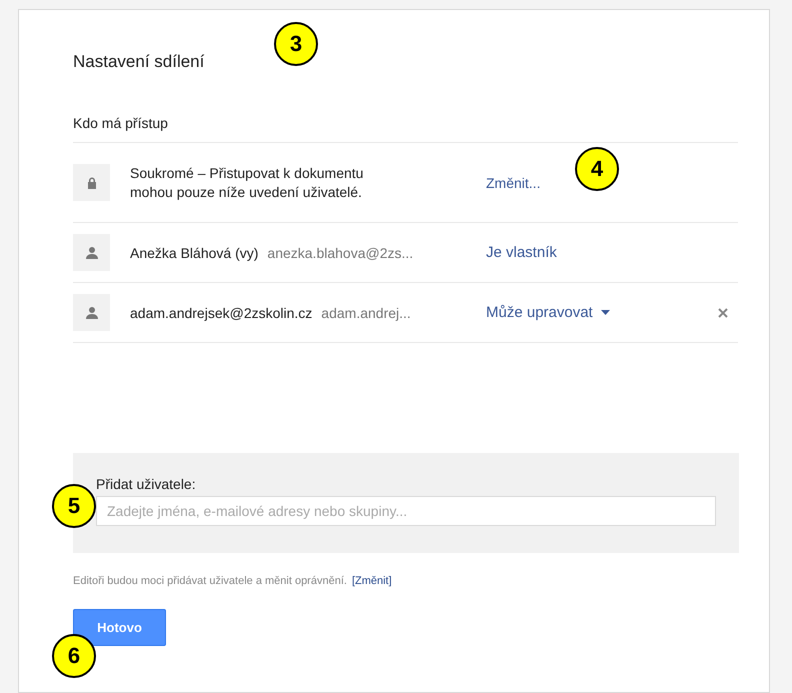  What do you see at coordinates (247, 183) in the screenshot?
I see `visibility-text: Soukromé – Přistupovat k dokumentu mohou pouze níže uvedení uživatelé.` at bounding box center [247, 183].